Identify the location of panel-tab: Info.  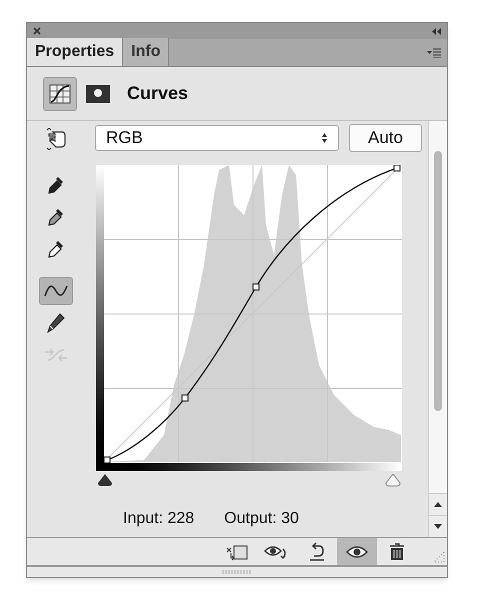
(146, 52).